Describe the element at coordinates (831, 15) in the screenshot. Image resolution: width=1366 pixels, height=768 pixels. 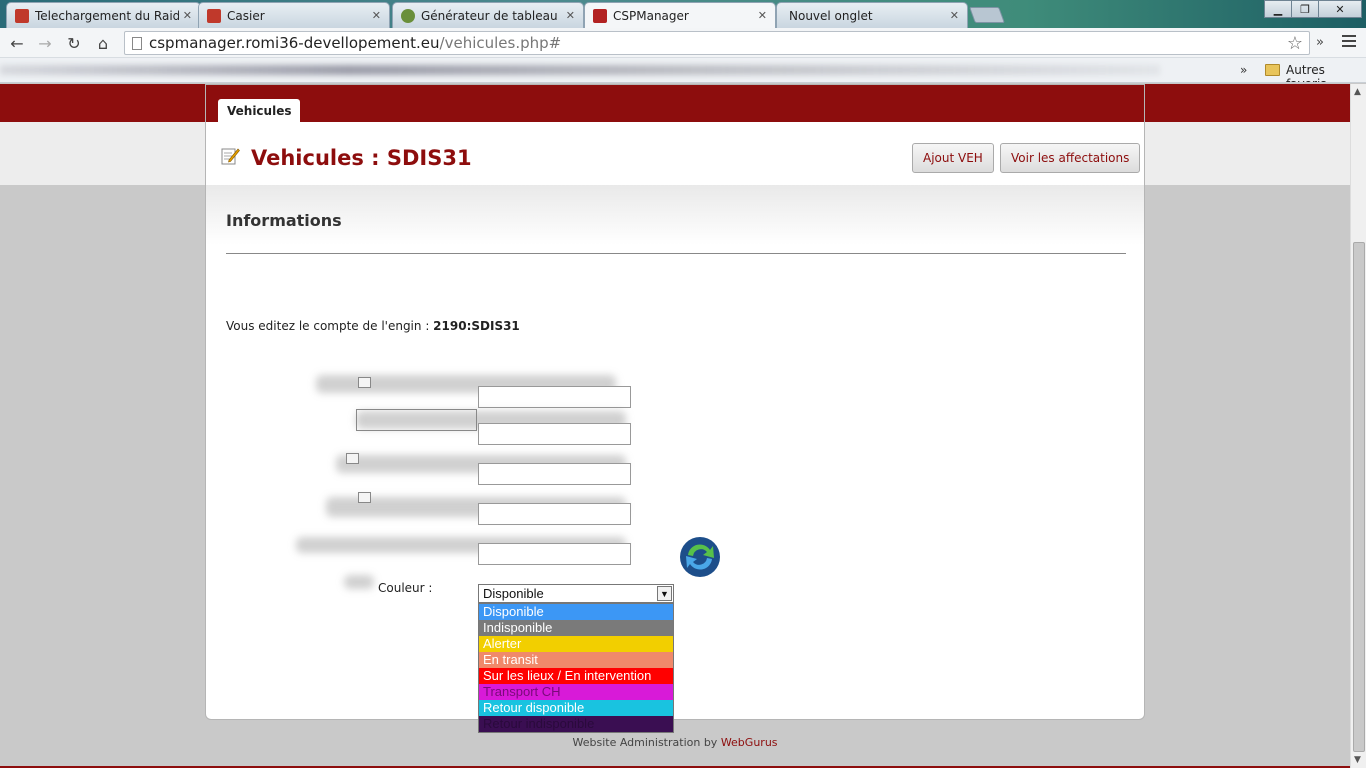
I see `tab-label: Nouvel onglet` at that location.